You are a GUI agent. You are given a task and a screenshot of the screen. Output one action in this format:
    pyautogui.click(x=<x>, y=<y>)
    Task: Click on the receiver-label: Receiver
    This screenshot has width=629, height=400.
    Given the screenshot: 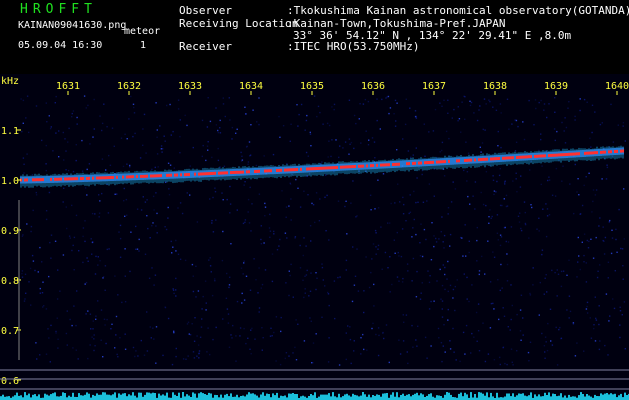 What is the action you would take?
    pyautogui.click(x=205, y=46)
    